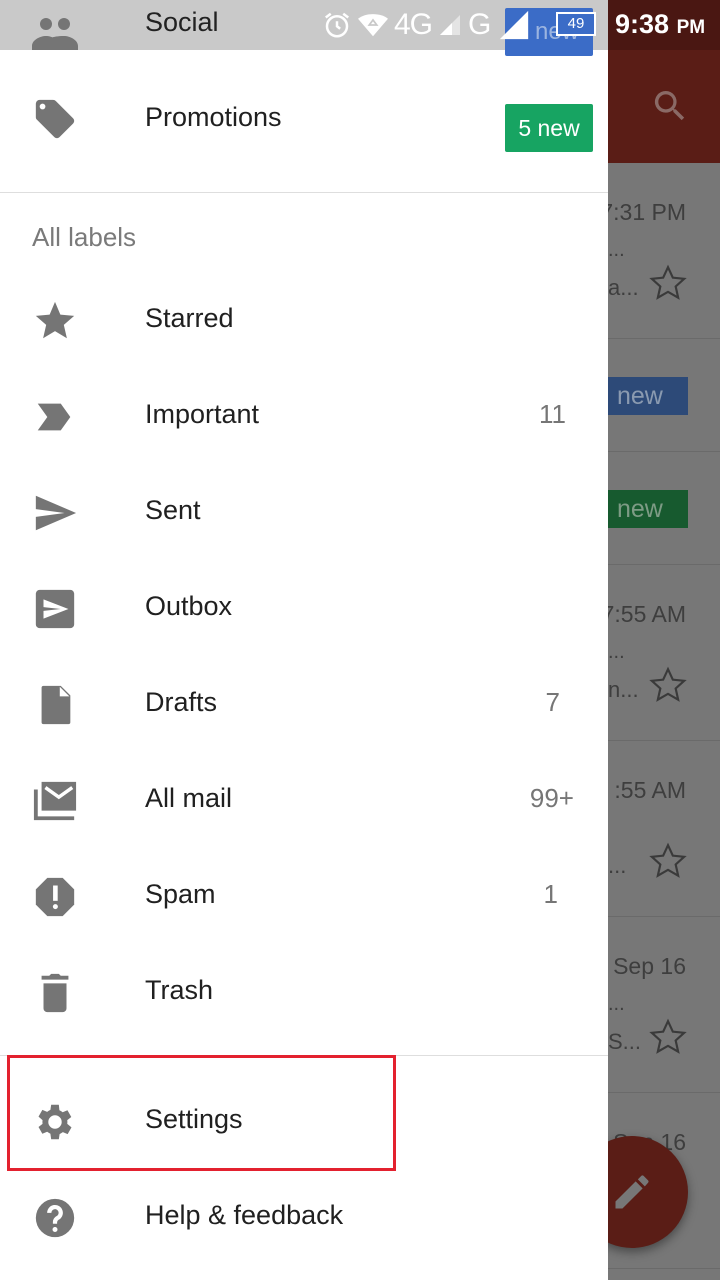  What do you see at coordinates (304, 704) in the screenshot?
I see `drawer-item-drafts: Drafts 7` at bounding box center [304, 704].